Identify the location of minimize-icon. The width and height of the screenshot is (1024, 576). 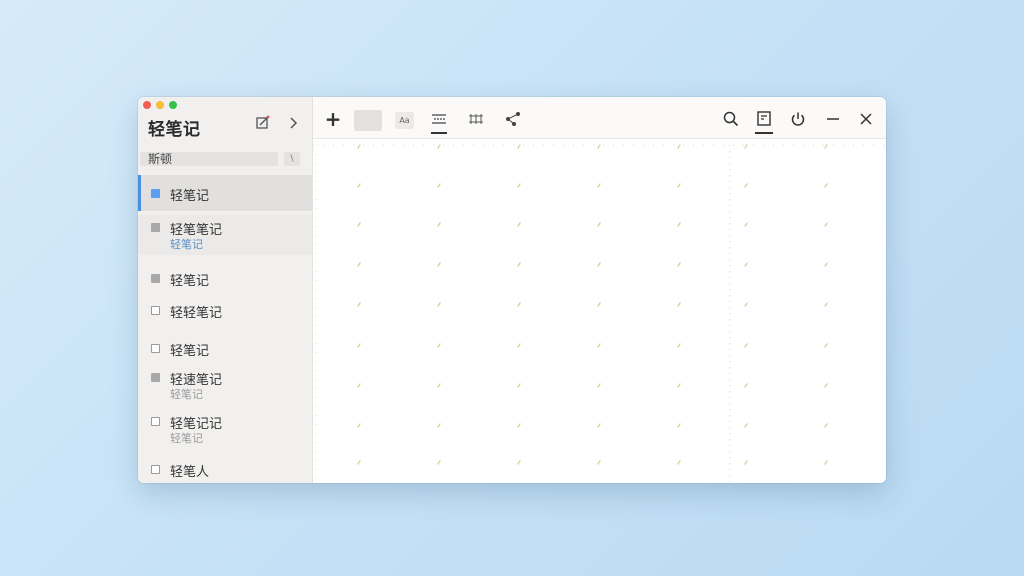
(833, 119).